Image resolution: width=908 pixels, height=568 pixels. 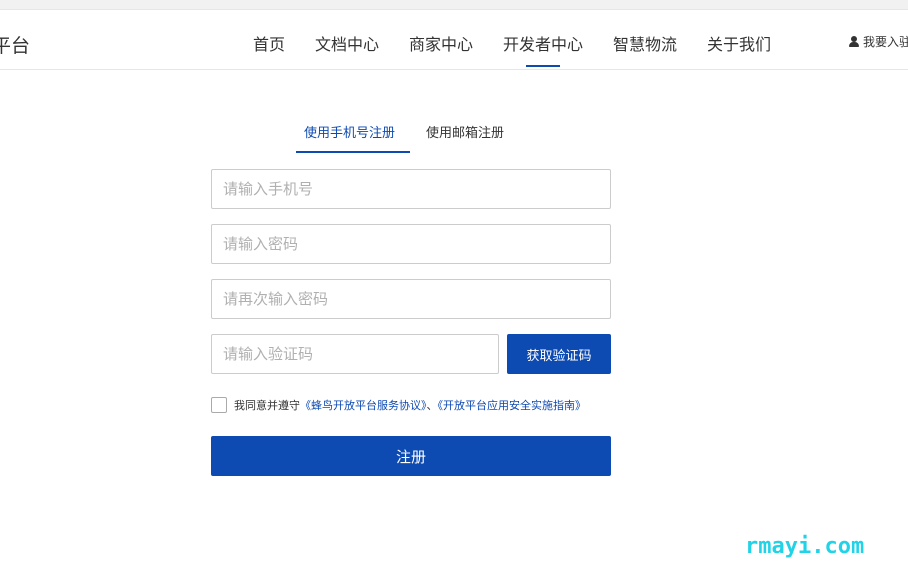 I want to click on password-input, so click(x=411, y=244).